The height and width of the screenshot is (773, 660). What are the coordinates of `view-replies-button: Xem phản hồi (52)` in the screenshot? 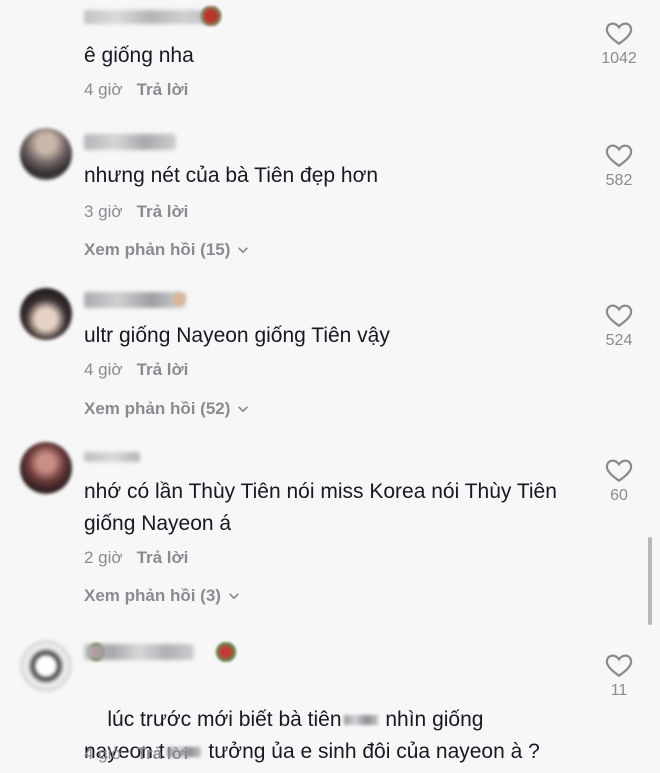 It's located at (167, 409).